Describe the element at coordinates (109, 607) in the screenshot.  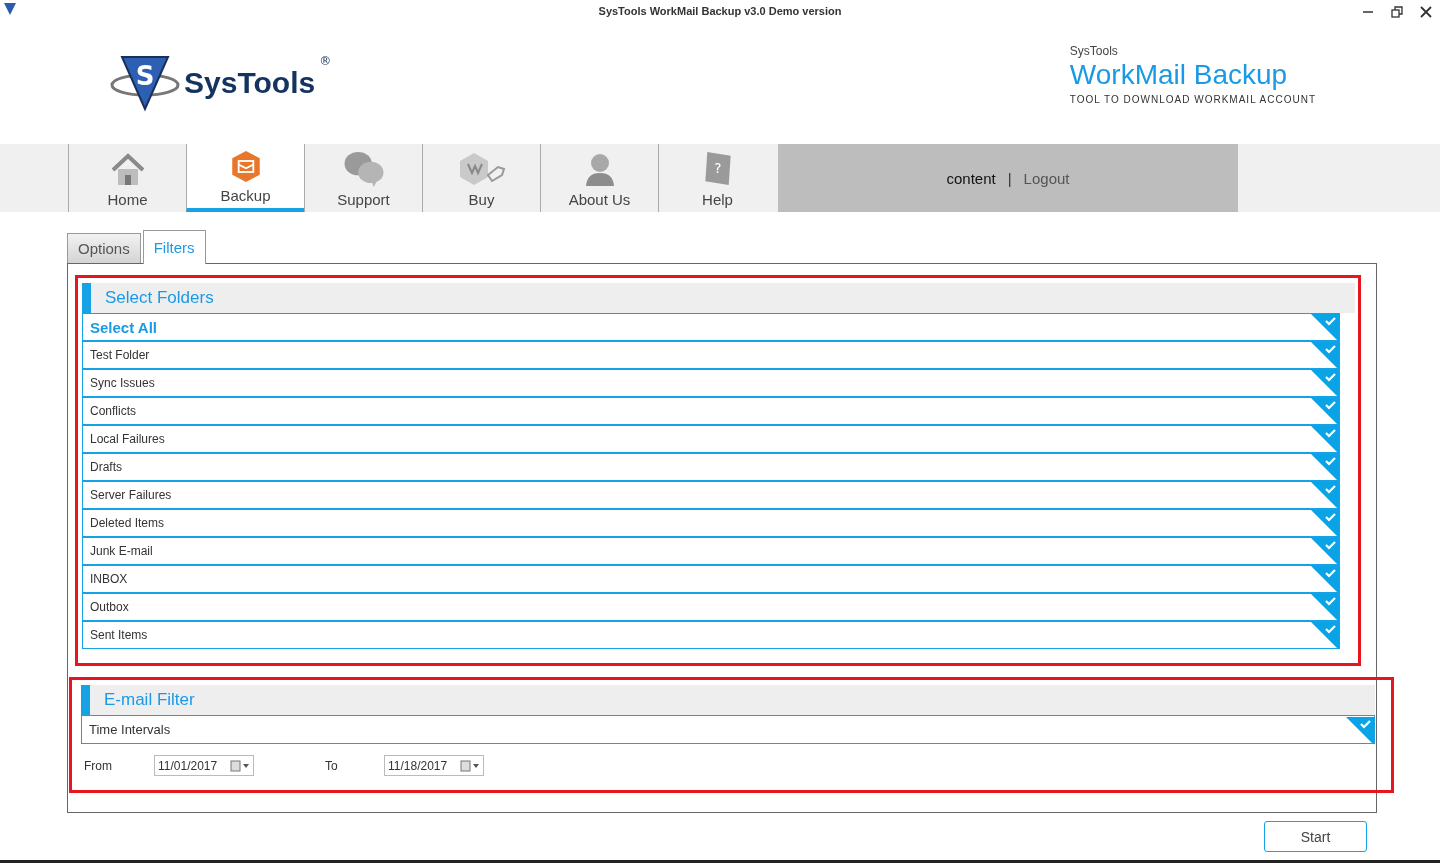
I see `folder-name: Outbox` at that location.